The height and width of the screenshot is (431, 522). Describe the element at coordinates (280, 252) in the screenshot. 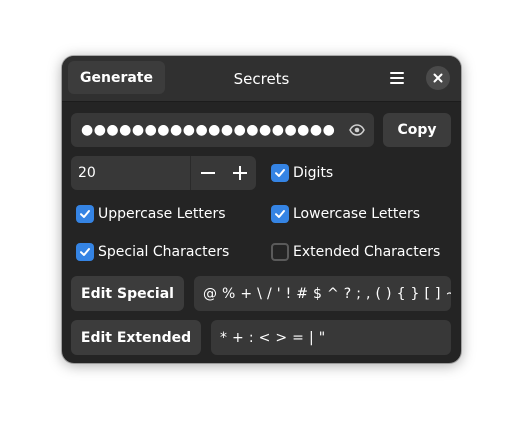

I see `extended-checkbox` at that location.